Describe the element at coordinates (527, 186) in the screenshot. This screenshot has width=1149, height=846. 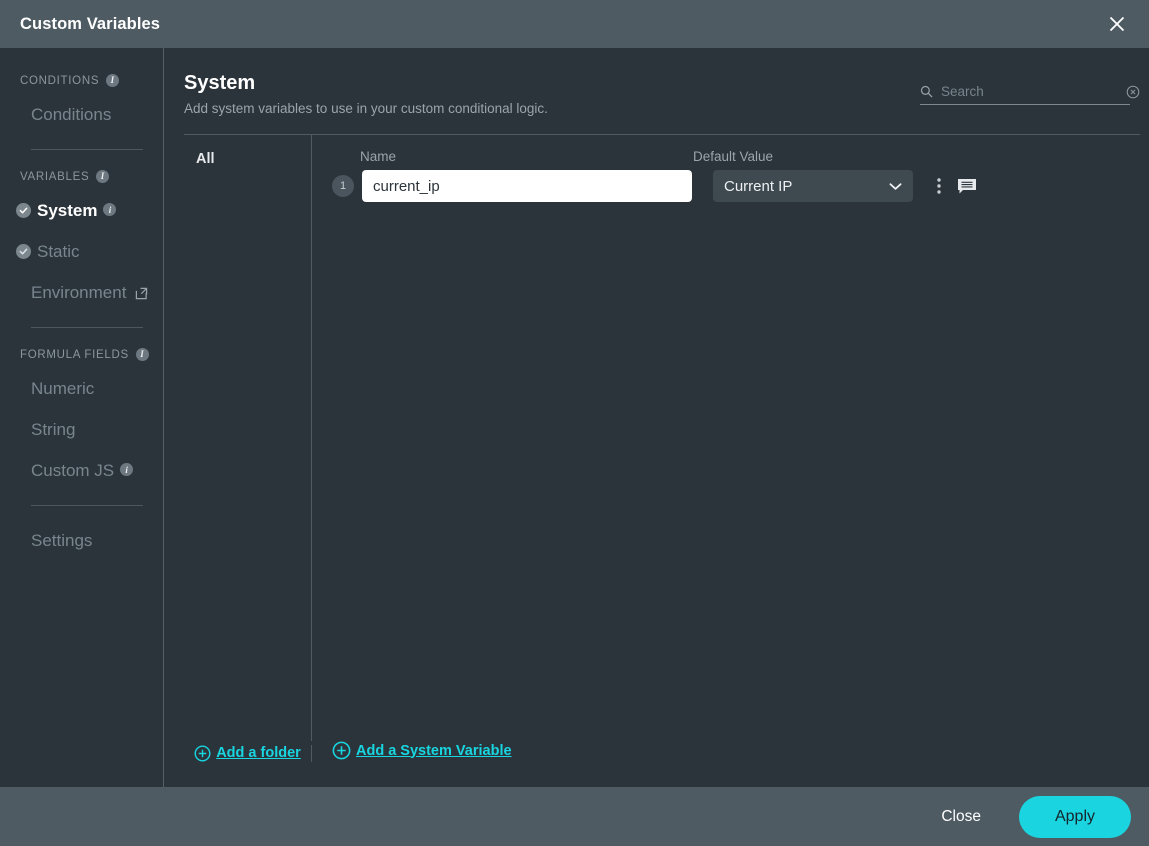
I see `variable-name-input` at that location.